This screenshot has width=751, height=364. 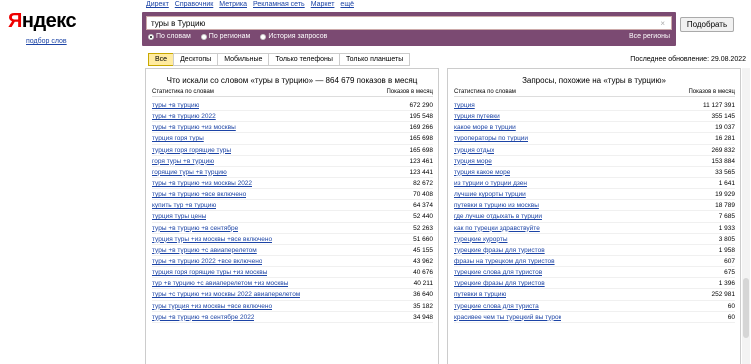 I want to click on radio-query-history: История запросов, so click(x=293, y=36).